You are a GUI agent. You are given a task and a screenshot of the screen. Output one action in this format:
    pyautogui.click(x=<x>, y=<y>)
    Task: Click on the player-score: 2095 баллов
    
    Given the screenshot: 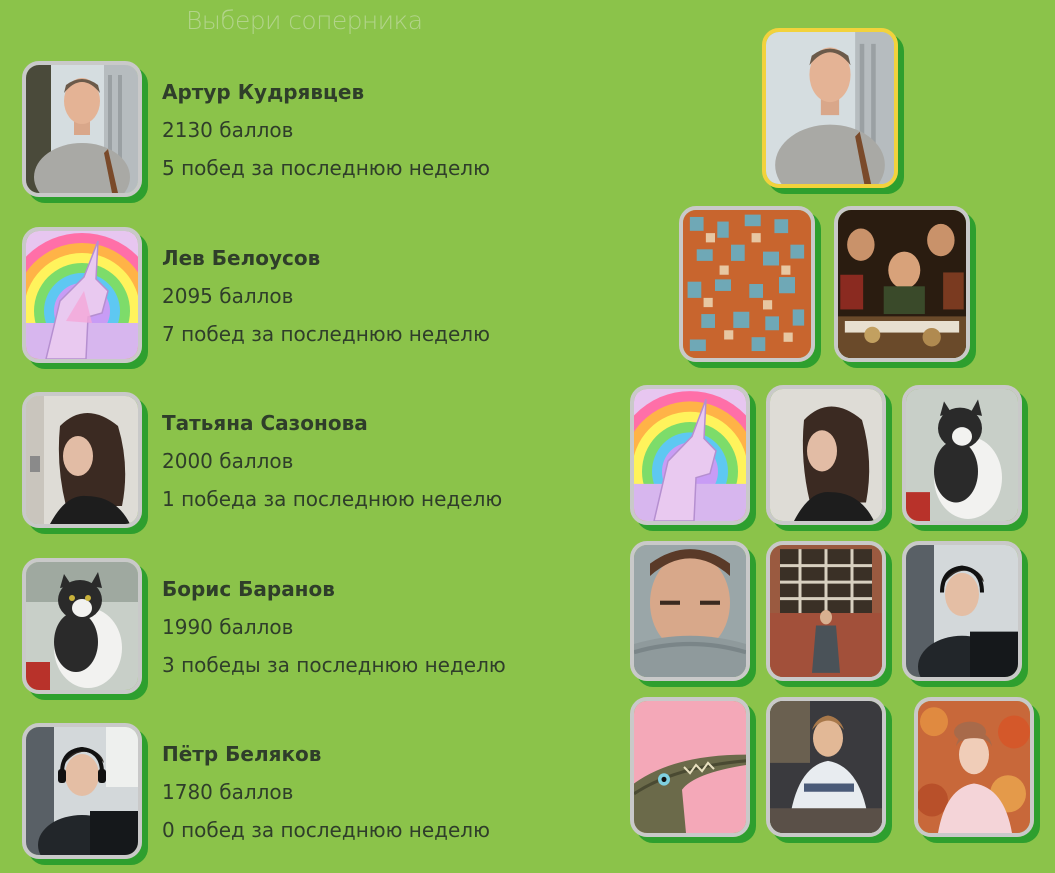 What is the action you would take?
    pyautogui.click(x=228, y=296)
    